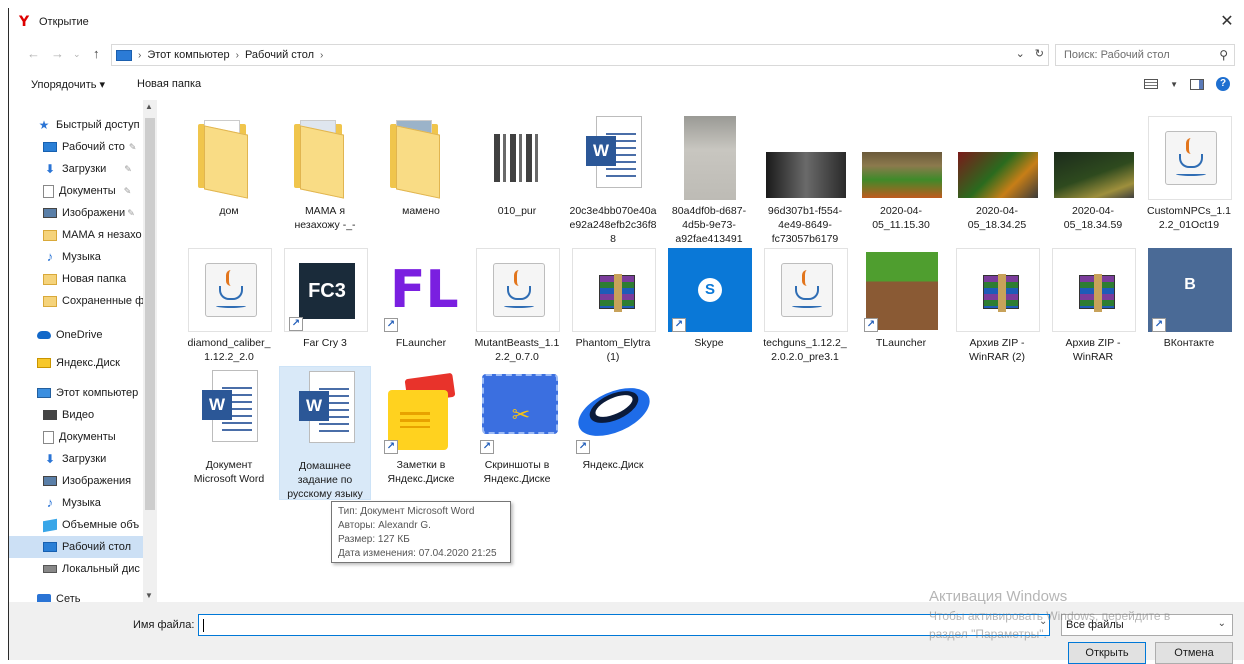 The width and height of the screenshot is (1244, 664). Describe the element at coordinates (1107, 653) in the screenshot. I see `open-button: Открыть` at that location.